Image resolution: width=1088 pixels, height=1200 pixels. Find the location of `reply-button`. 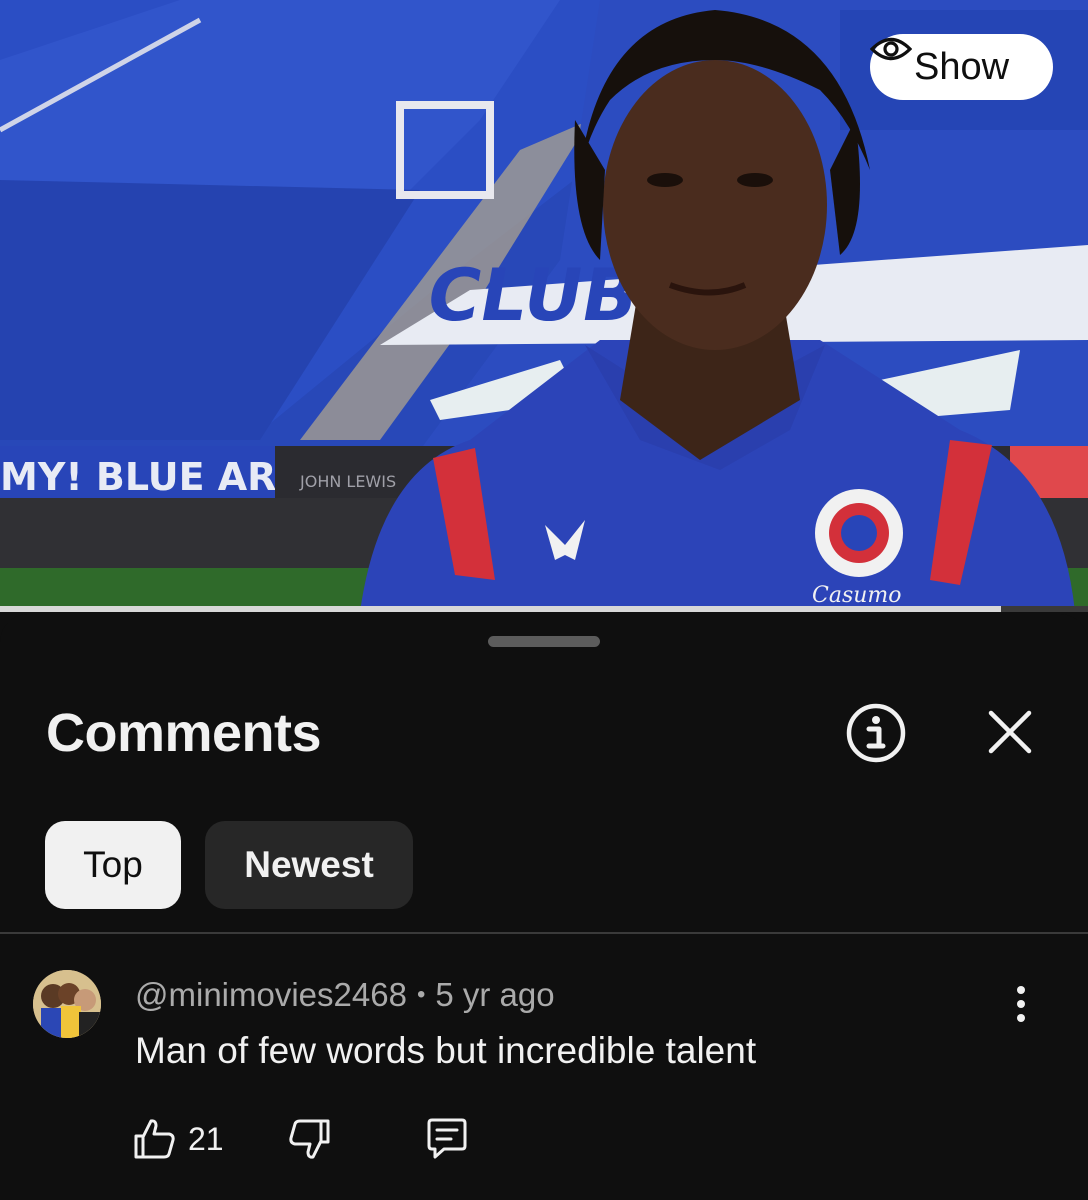

reply-button is located at coordinates (447, 1139).